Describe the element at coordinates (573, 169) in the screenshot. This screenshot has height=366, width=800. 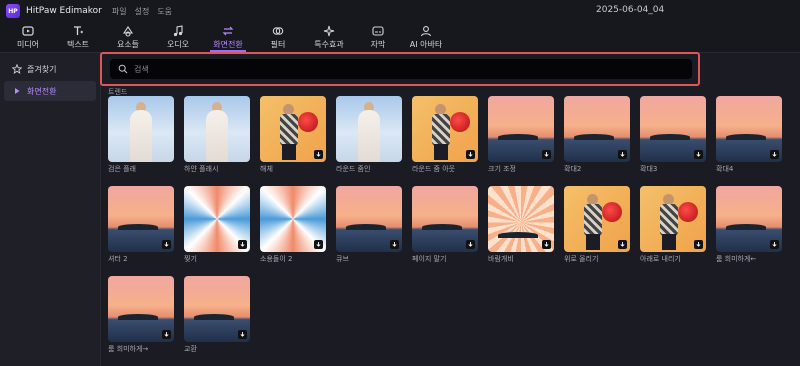
I see `transition-name: 확대2` at that location.